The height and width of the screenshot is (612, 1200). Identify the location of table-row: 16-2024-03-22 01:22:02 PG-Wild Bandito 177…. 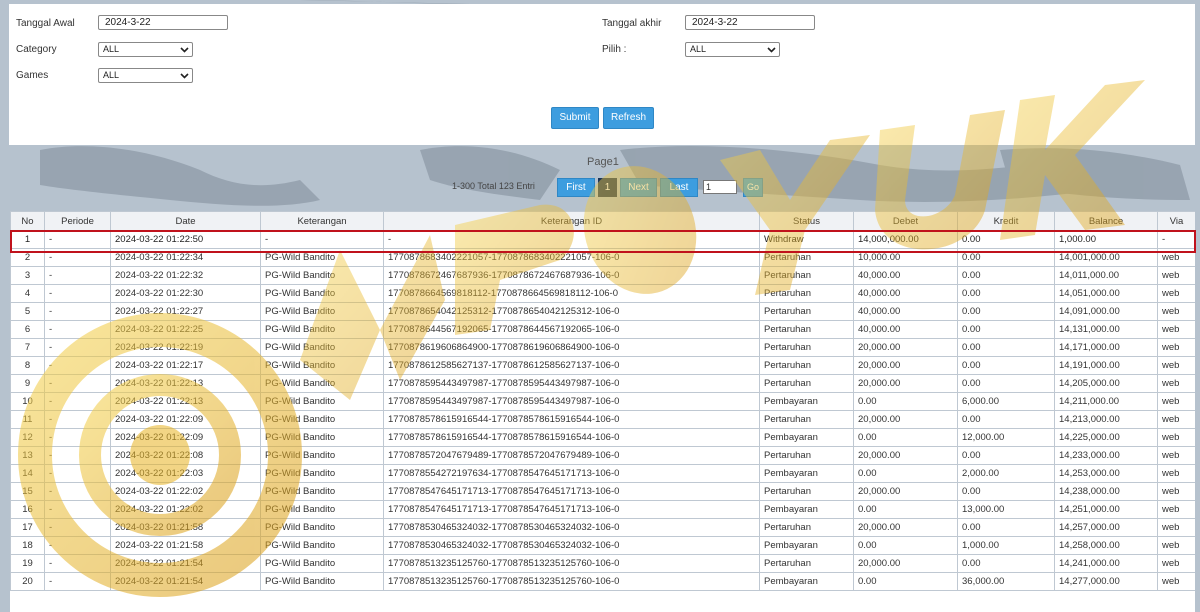
(602, 509).